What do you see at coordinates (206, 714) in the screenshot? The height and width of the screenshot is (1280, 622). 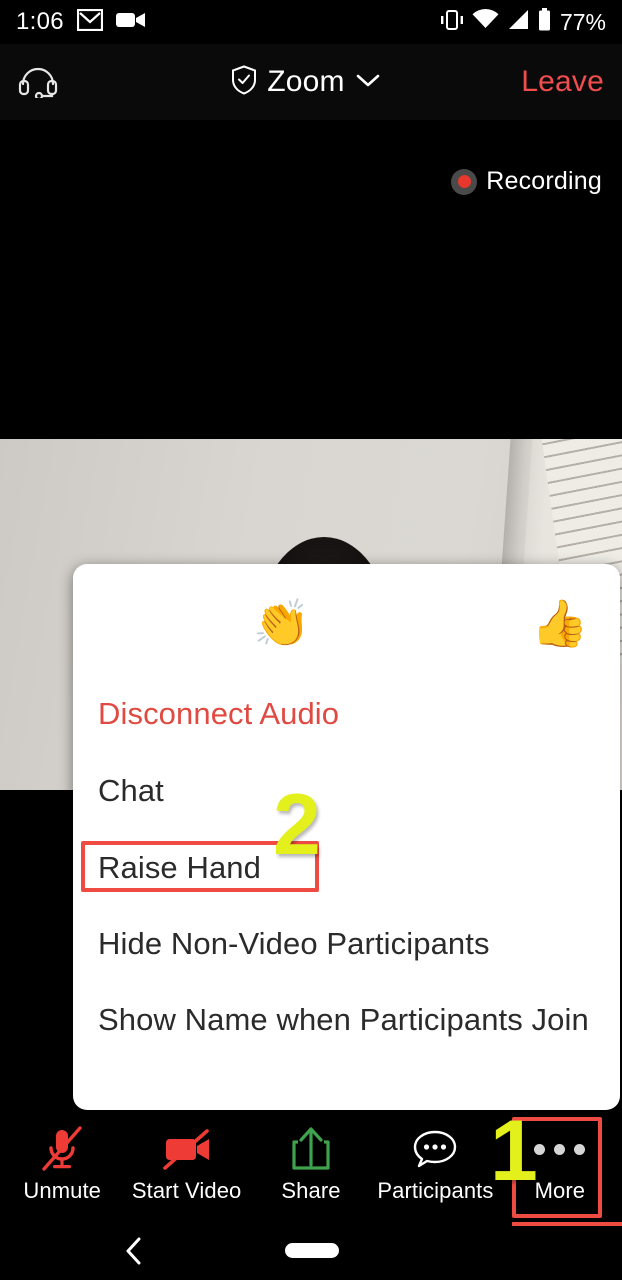 I see `menu-item-disconnect-audio: Disconnect Audio` at bounding box center [206, 714].